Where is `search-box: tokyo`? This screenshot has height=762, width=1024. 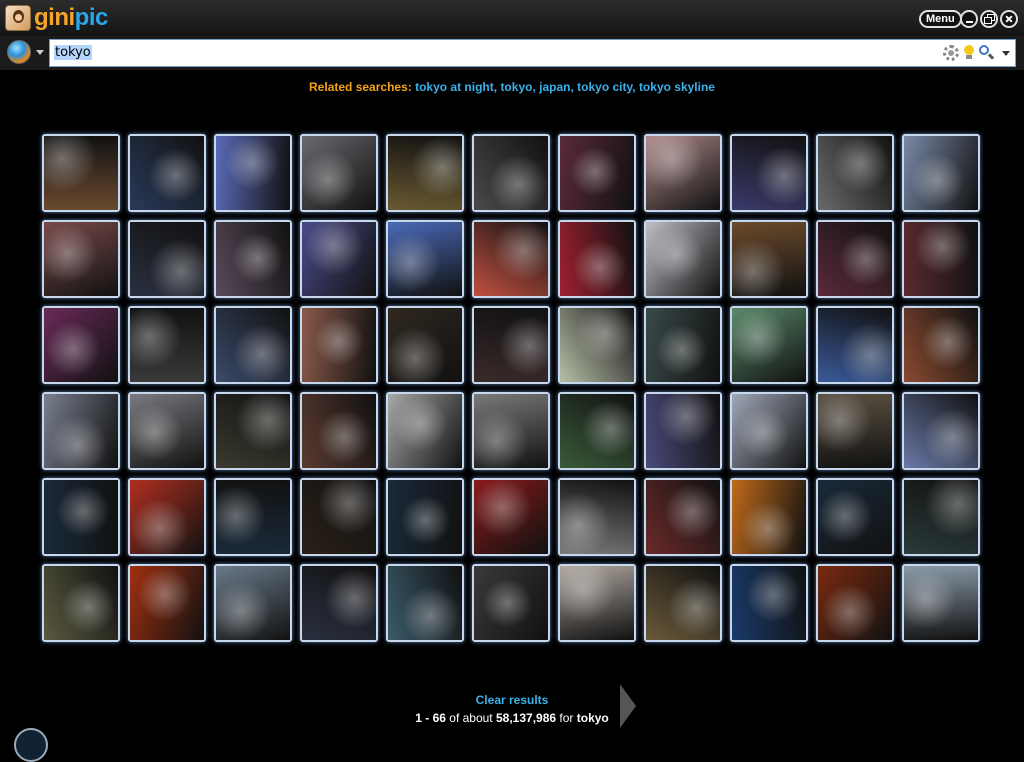
search-box: tokyo is located at coordinates (532, 53).